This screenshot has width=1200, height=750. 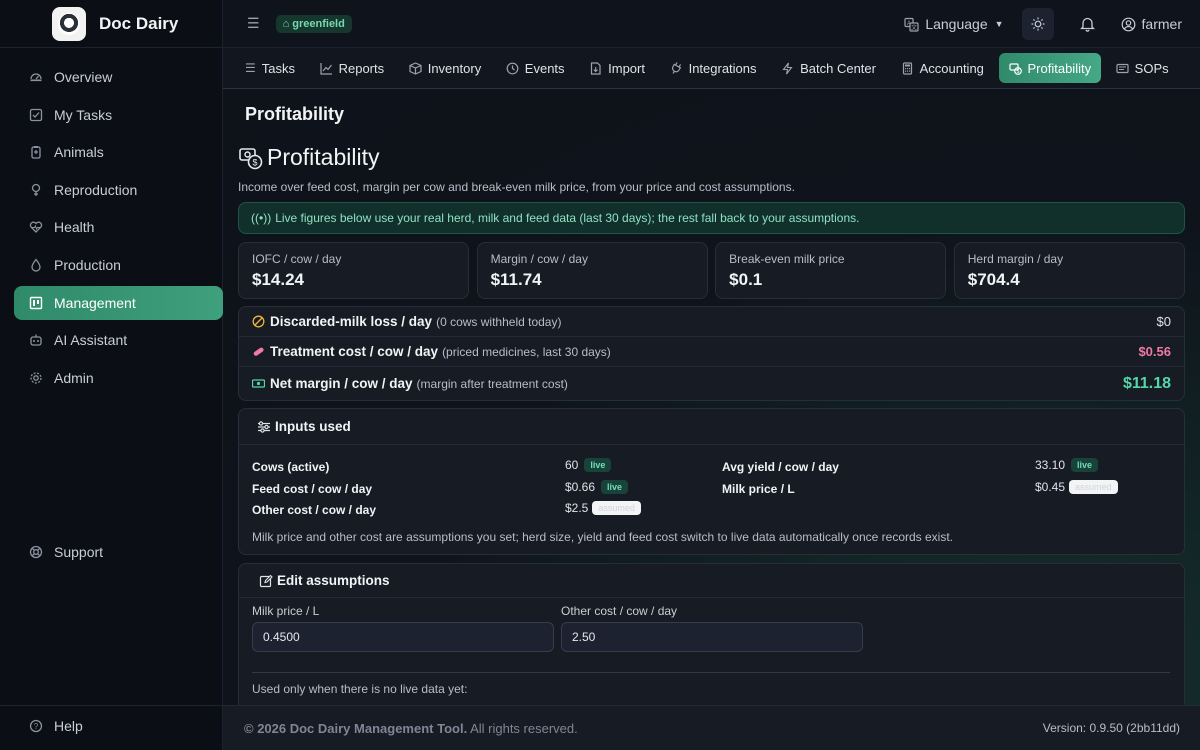 I want to click on sidebar-item-reproduction: Reproduction, so click(x=118, y=190).